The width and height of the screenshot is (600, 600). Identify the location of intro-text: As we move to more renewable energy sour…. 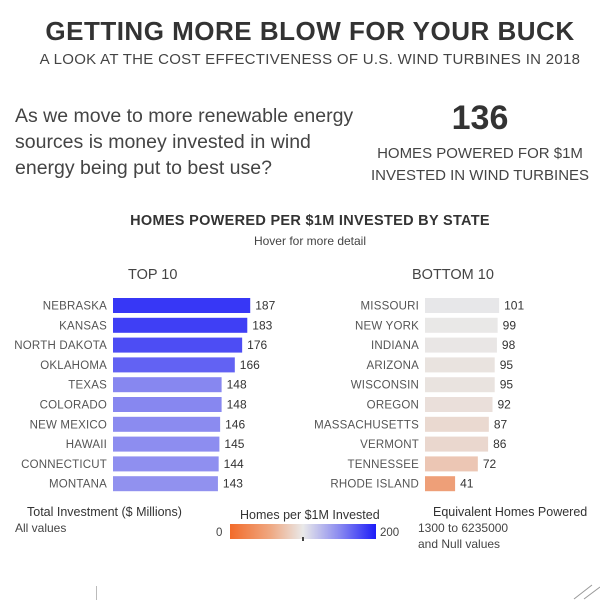
(184, 142).